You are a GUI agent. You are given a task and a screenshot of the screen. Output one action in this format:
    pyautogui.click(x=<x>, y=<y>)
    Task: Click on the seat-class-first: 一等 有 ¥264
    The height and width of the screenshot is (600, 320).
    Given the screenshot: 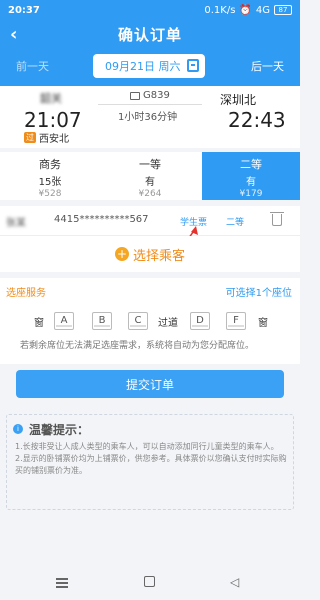 What is the action you would take?
    pyautogui.click(x=150, y=176)
    